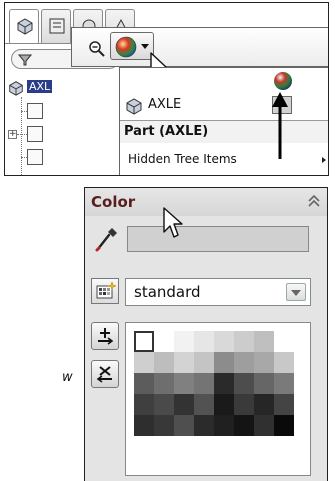 The image size is (335, 481). I want to click on tab-property-manager, so click(56, 26).